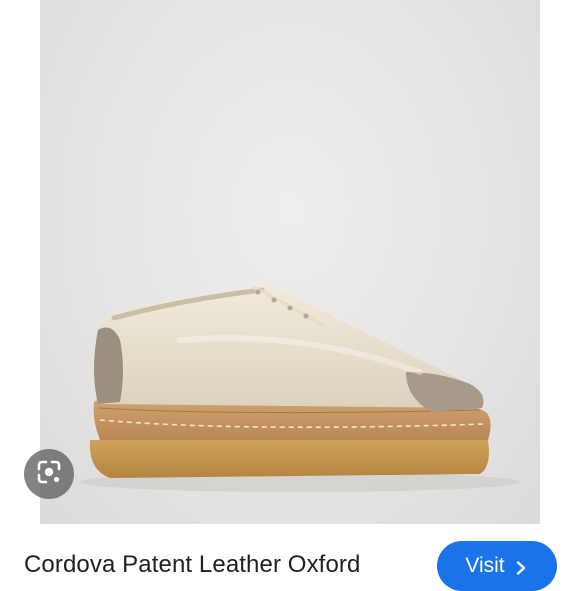 The image size is (580, 591). I want to click on lens-search-button, so click(49, 474).